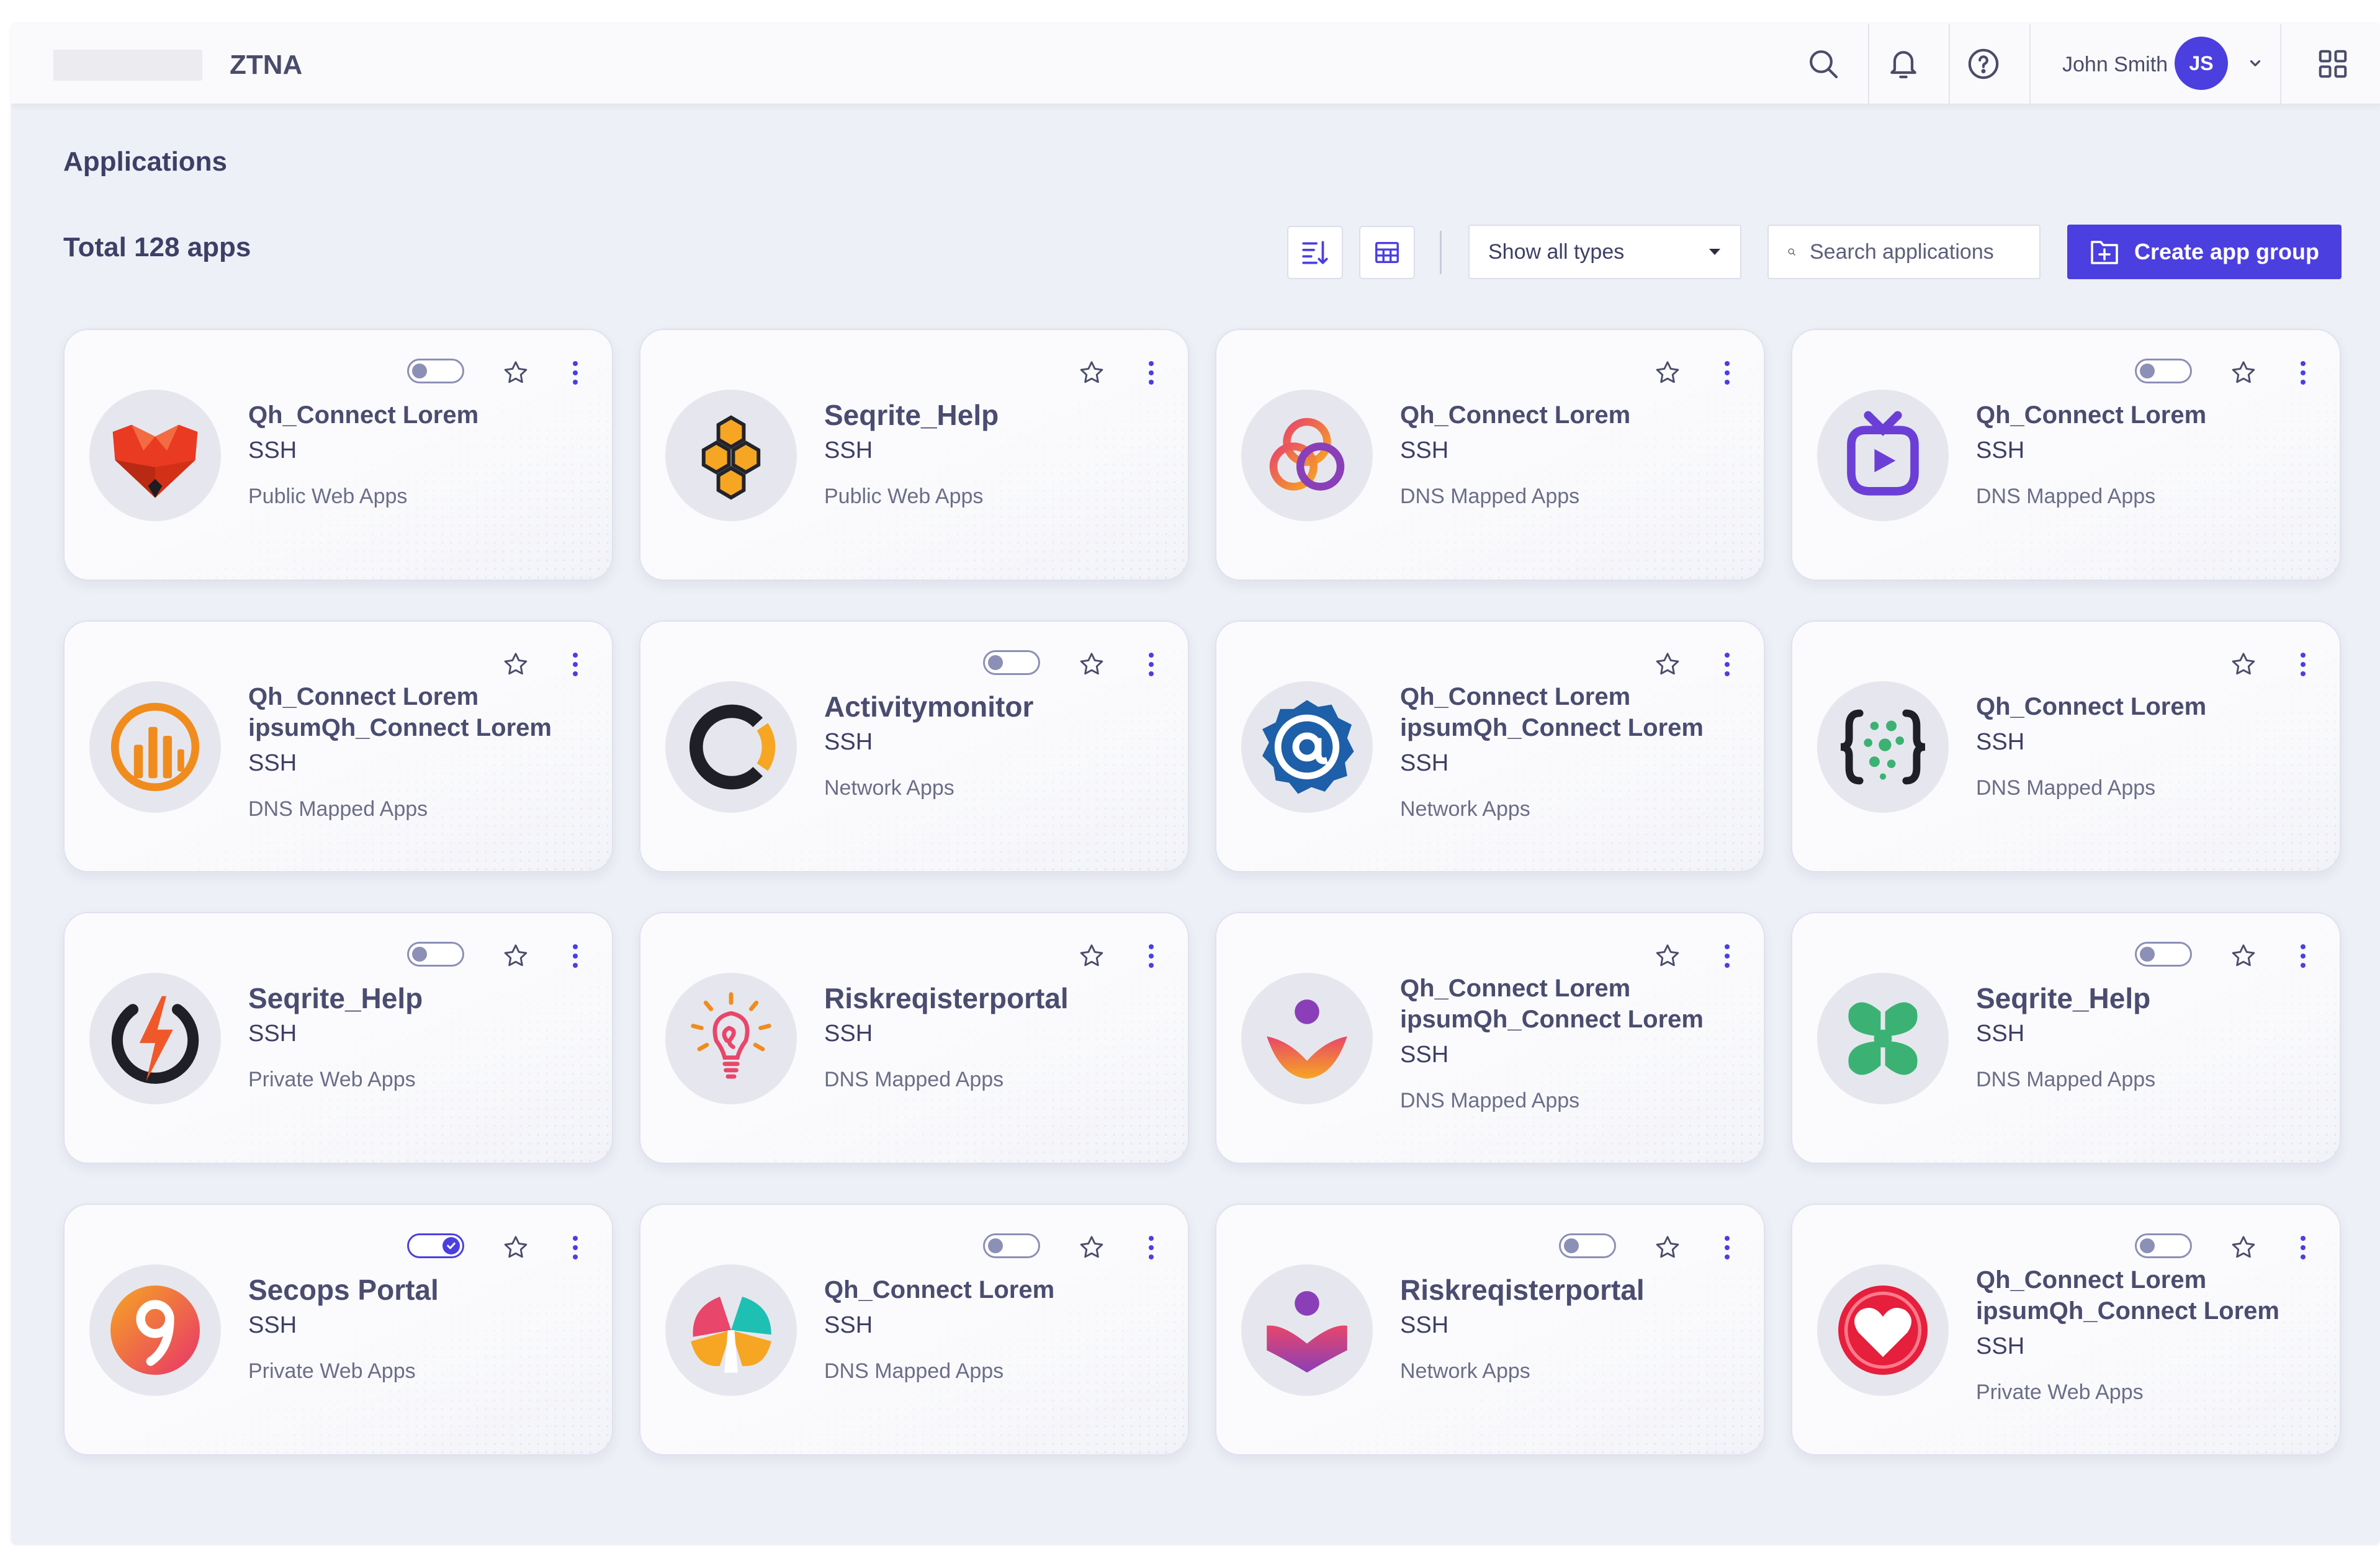  I want to click on app-info: Qh_Connect Lorem SSH DNS Mapped Apps, so click(2146, 746).